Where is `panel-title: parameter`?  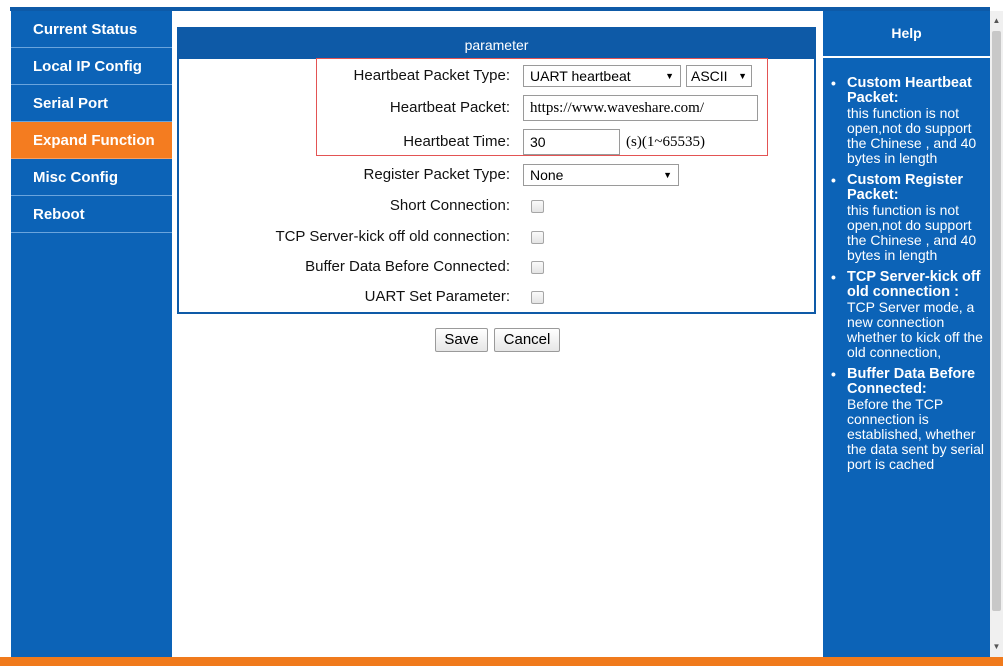
panel-title: parameter is located at coordinates (496, 44).